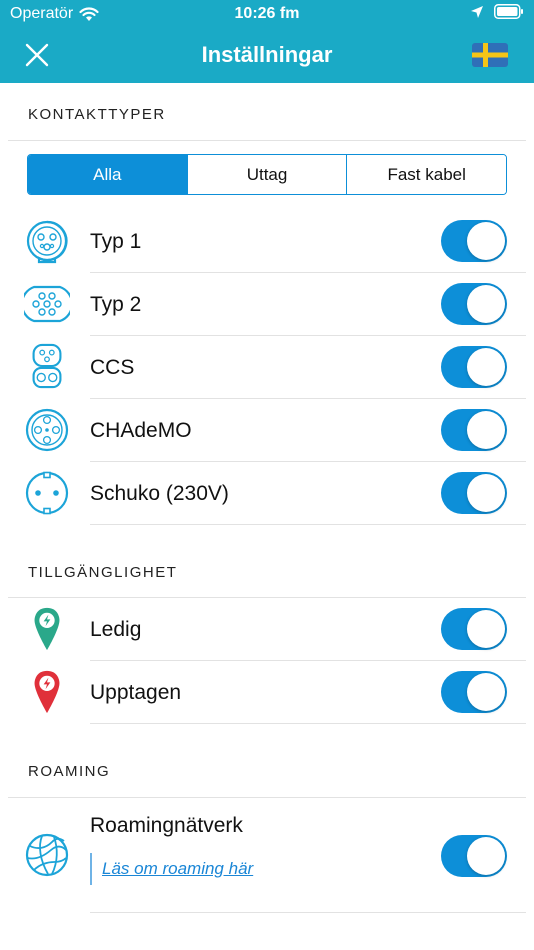 The width and height of the screenshot is (534, 950). What do you see at coordinates (116, 629) in the screenshot?
I see `availability-label: Ledig` at bounding box center [116, 629].